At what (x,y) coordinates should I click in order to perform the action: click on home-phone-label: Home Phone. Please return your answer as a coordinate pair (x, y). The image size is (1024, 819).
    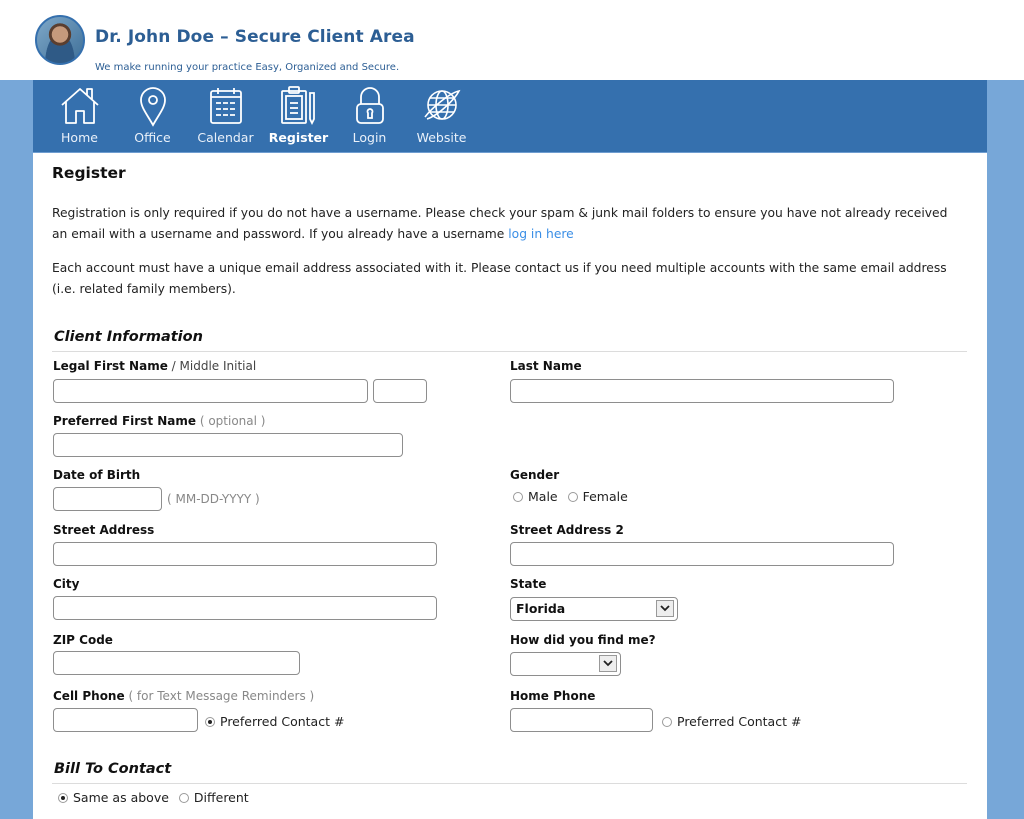
    Looking at the image, I should click on (553, 696).